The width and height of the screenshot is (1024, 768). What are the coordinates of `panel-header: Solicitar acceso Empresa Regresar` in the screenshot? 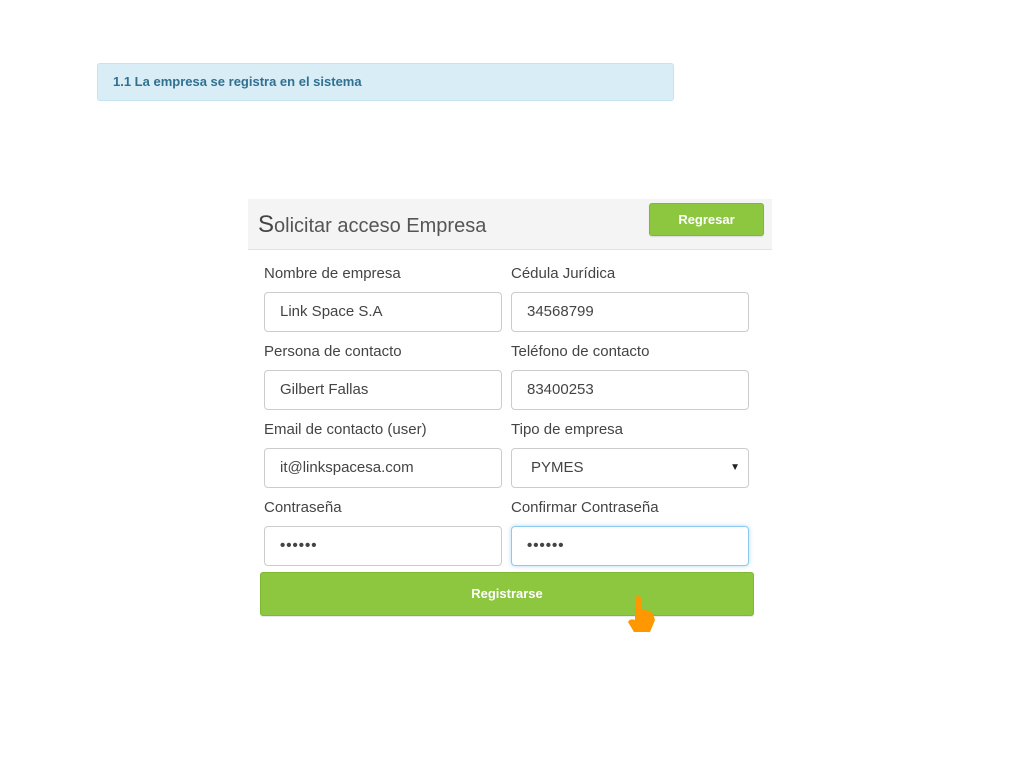 It's located at (510, 224).